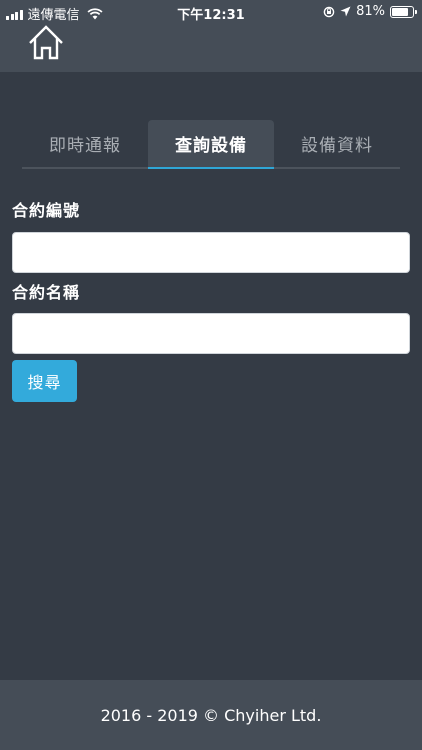 Image resolution: width=422 pixels, height=750 pixels. I want to click on contract-name-label: 合約名稱, so click(46, 292).